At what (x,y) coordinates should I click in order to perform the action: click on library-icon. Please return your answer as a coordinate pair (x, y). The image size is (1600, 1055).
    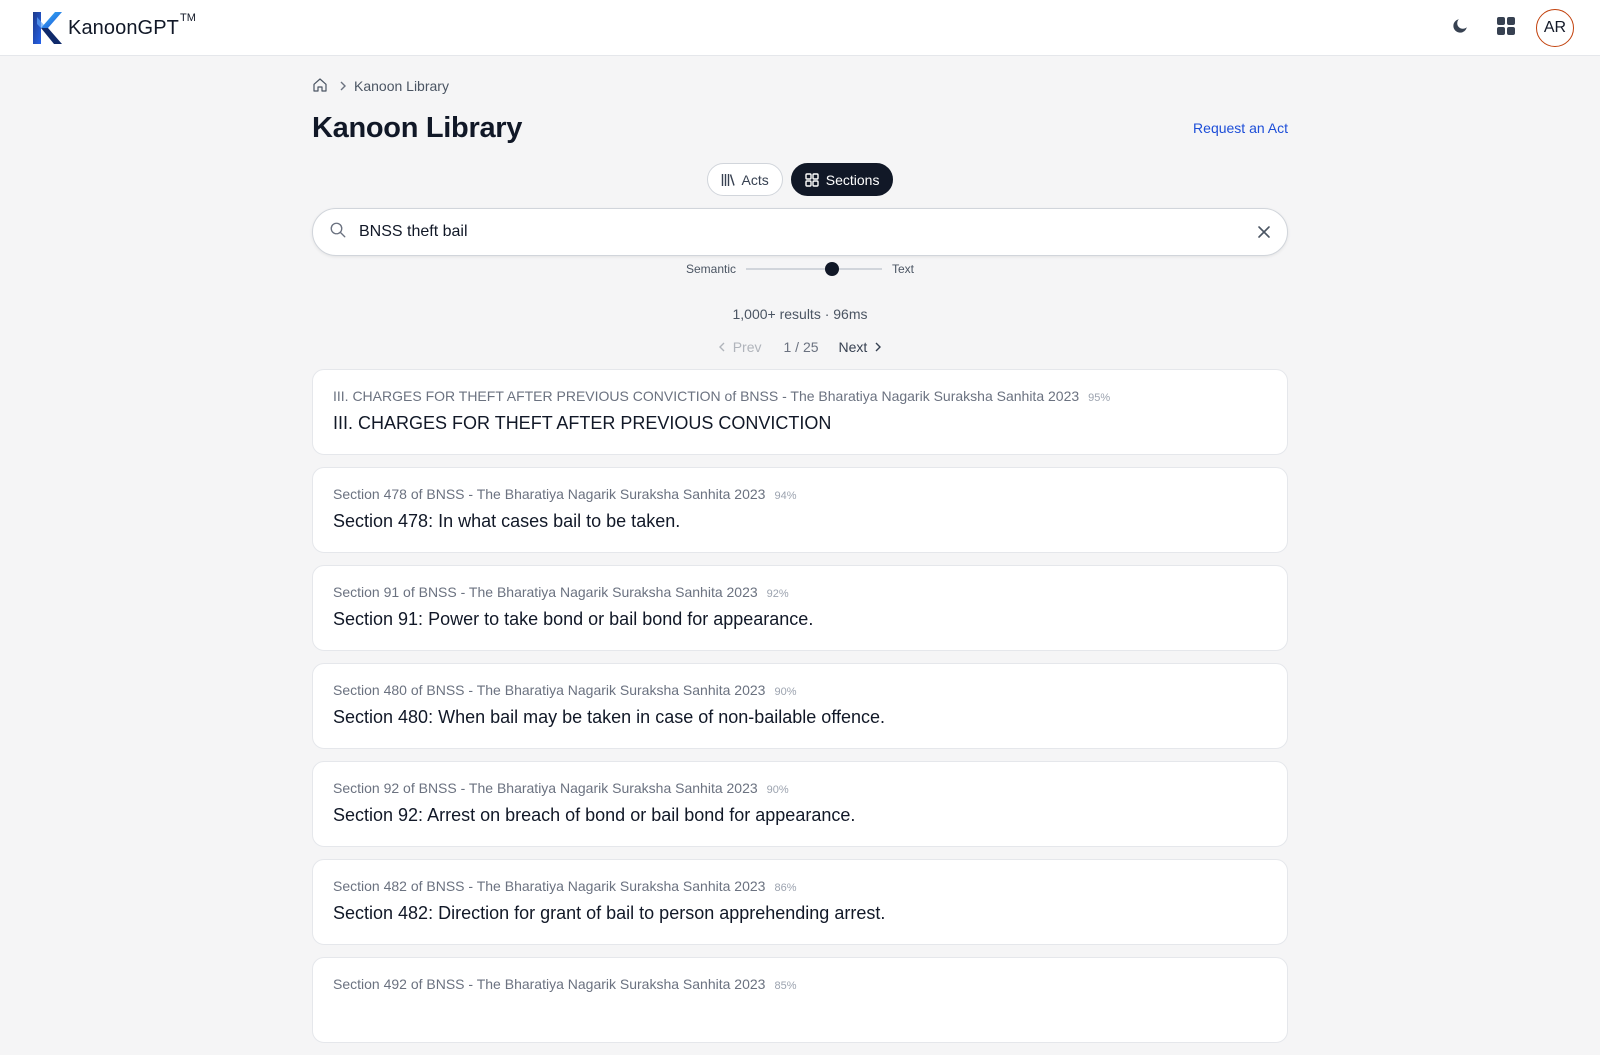
    Looking at the image, I should click on (728, 180).